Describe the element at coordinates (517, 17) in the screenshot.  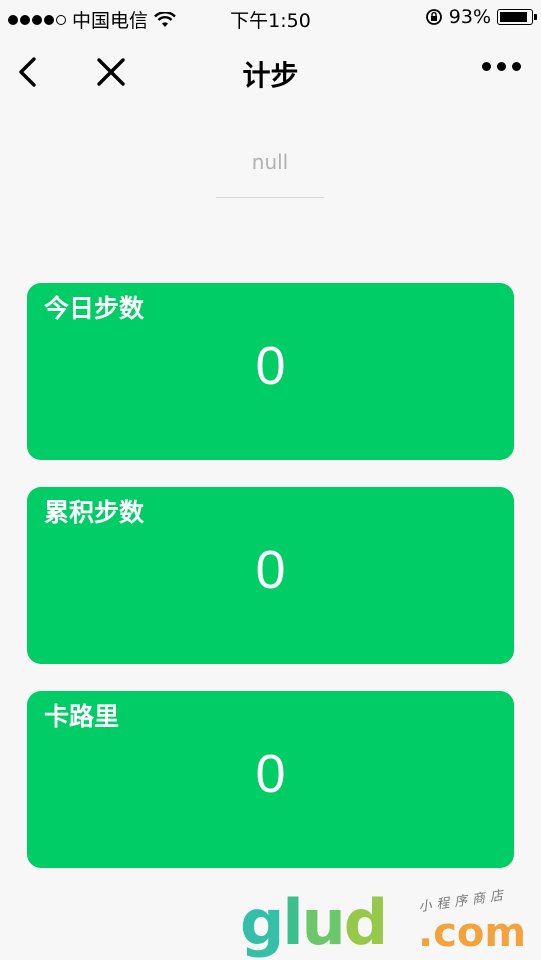
I see `battery-icon` at that location.